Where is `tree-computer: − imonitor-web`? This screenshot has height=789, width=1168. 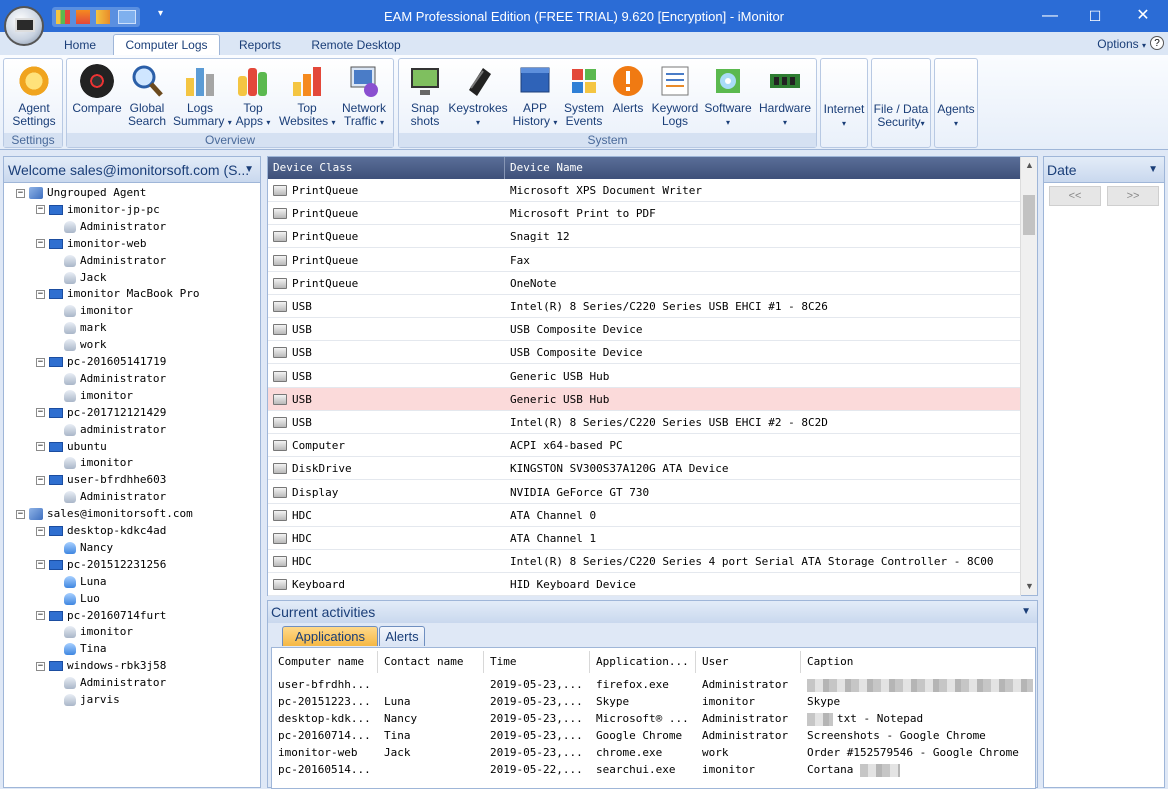
tree-computer: − imonitor-web is located at coordinates (91, 244).